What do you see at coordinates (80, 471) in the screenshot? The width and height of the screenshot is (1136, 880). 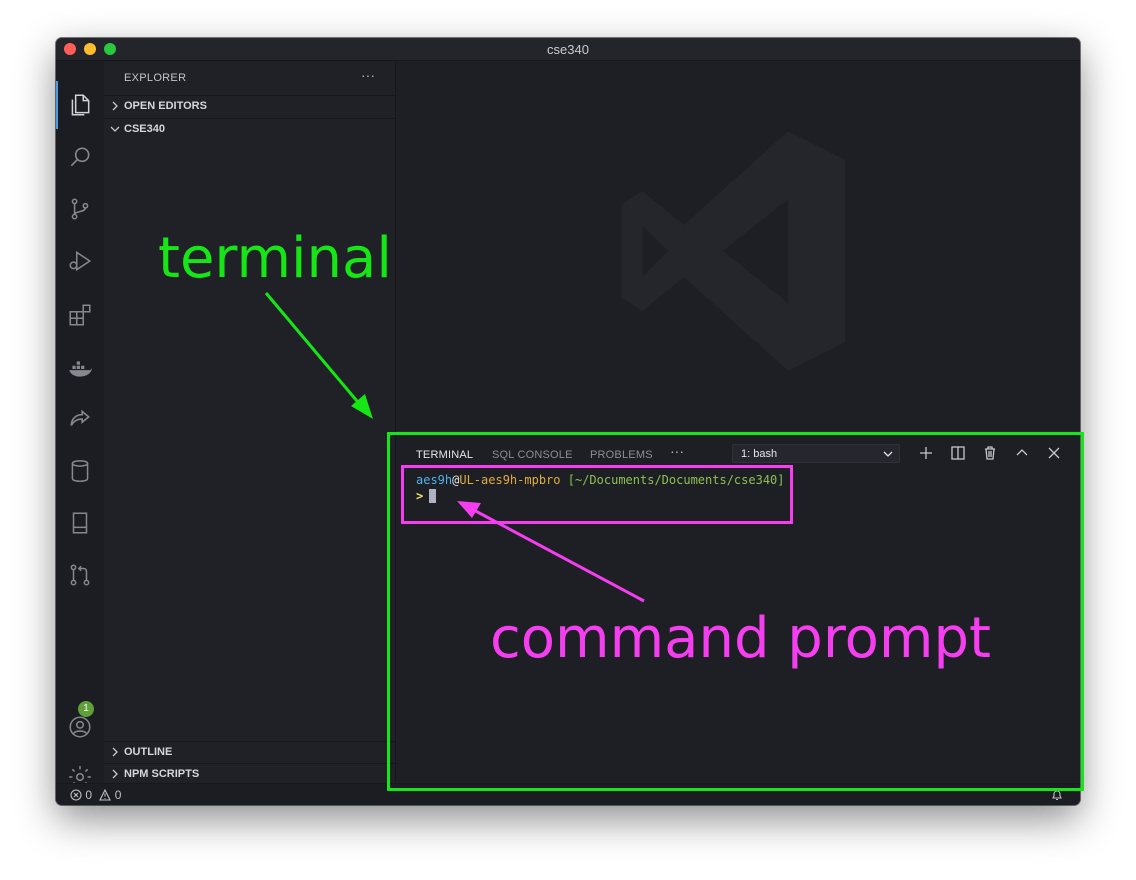 I see `database-icon` at bounding box center [80, 471].